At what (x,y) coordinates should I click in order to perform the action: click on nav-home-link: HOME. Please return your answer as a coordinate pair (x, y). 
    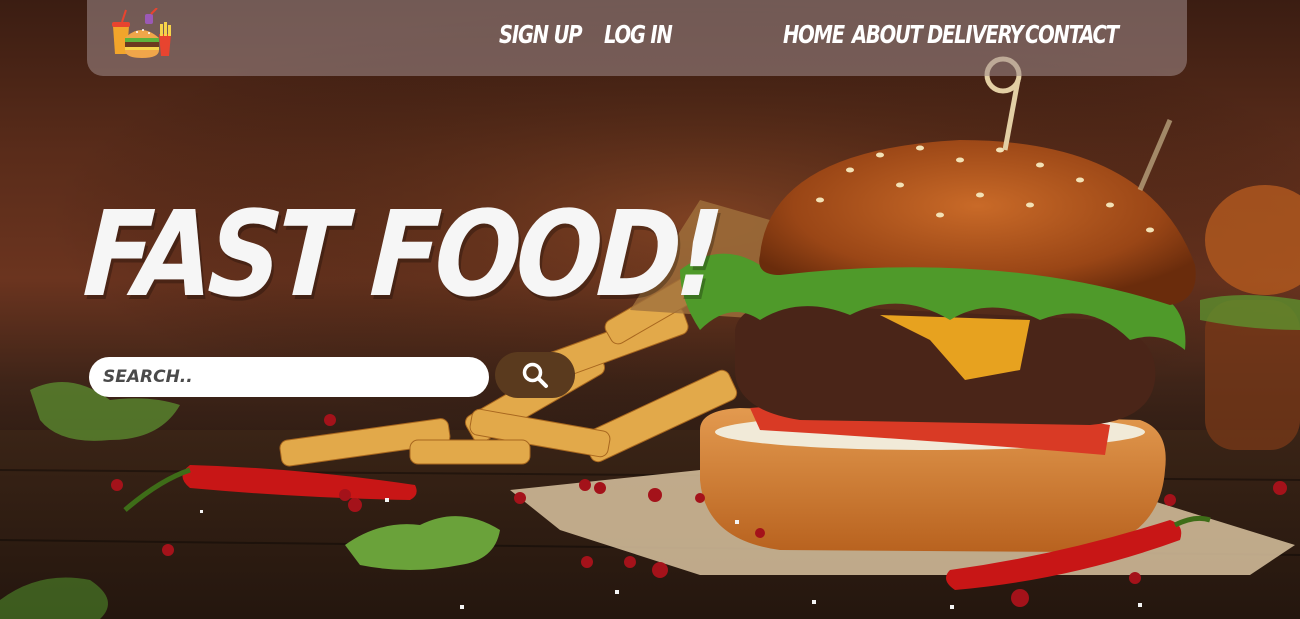
    Looking at the image, I should click on (814, 34).